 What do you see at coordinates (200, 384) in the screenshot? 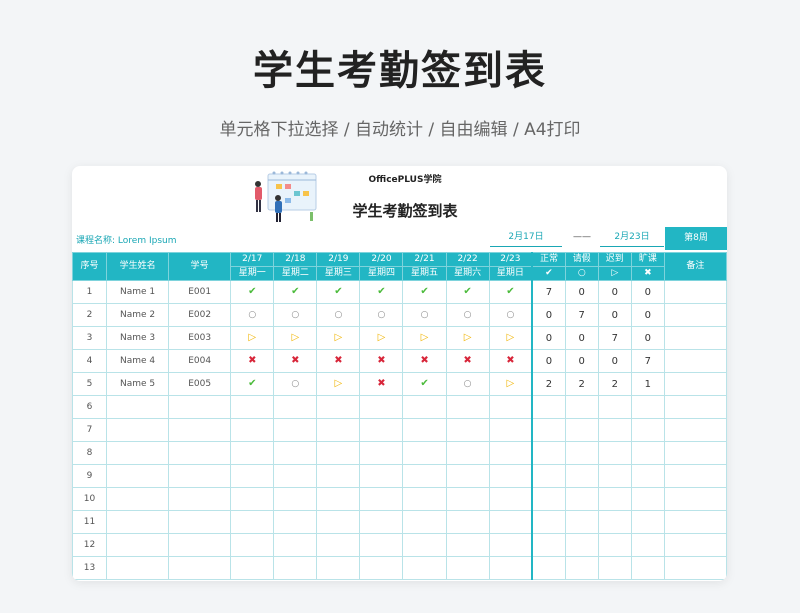
I see `student-id-cell: E005` at bounding box center [200, 384].